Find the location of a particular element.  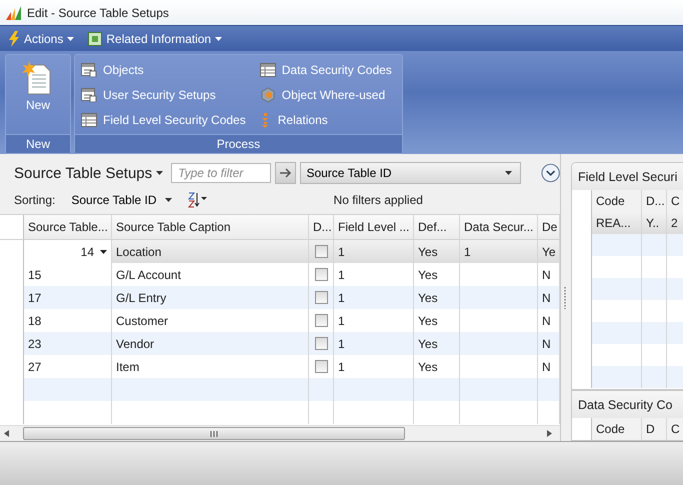

sort-order-icon is located at coordinates (198, 200).